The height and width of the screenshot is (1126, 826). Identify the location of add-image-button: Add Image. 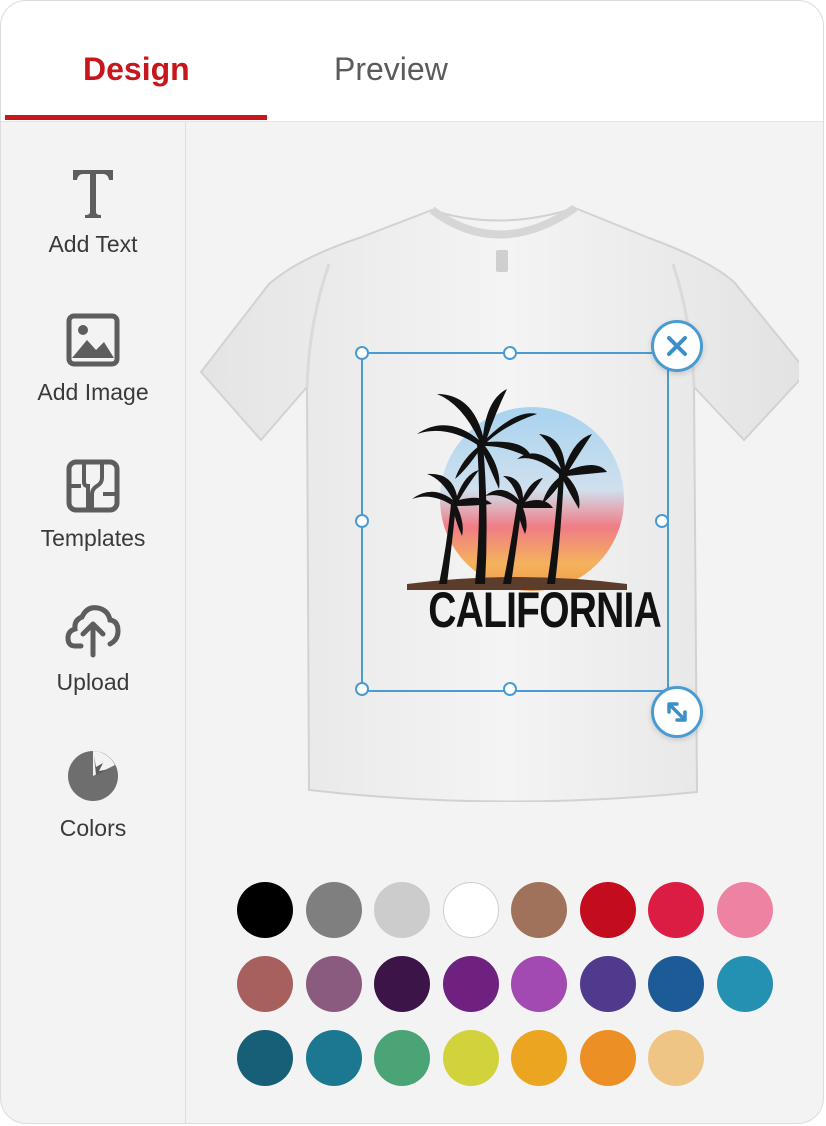
(93, 358).